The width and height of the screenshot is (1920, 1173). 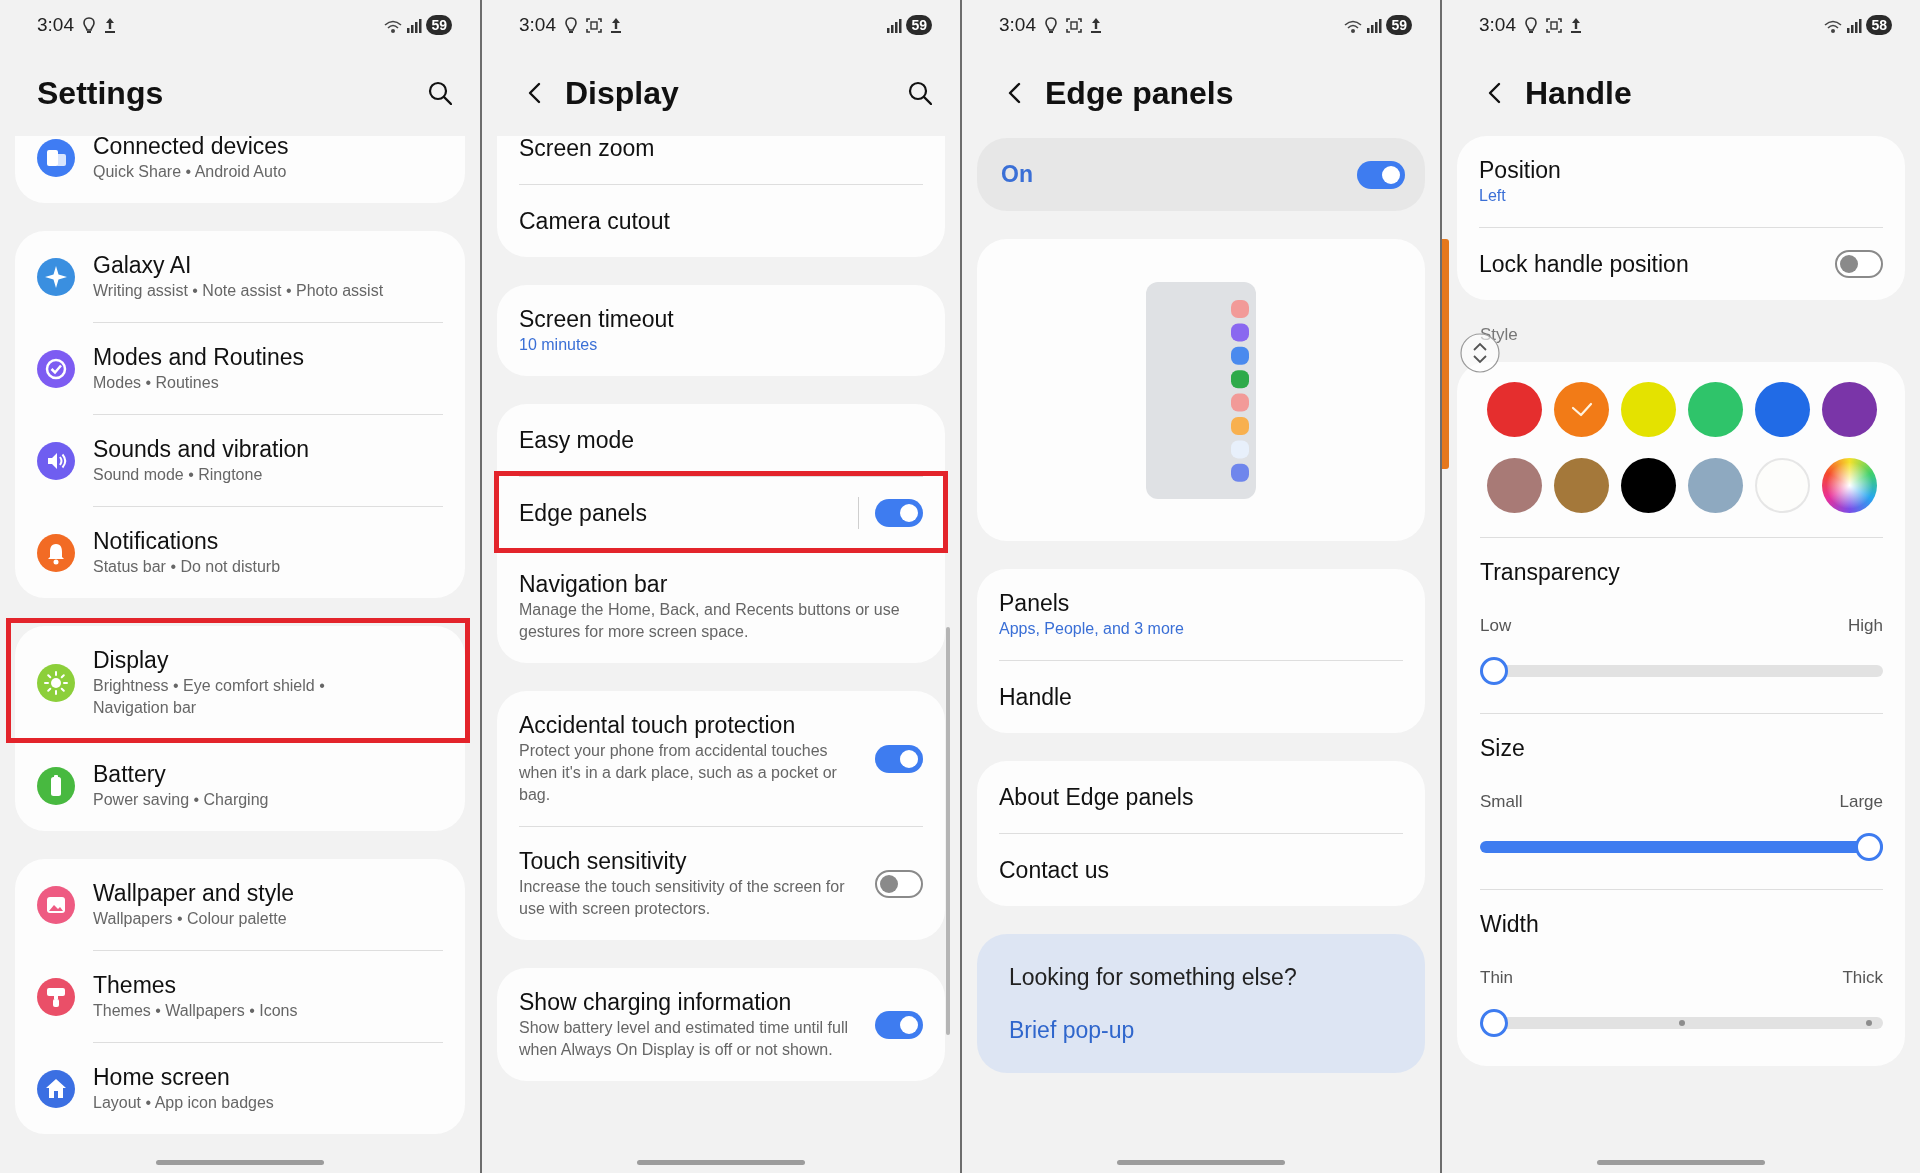 I want to click on item-title: Camera cutout, so click(x=721, y=221).